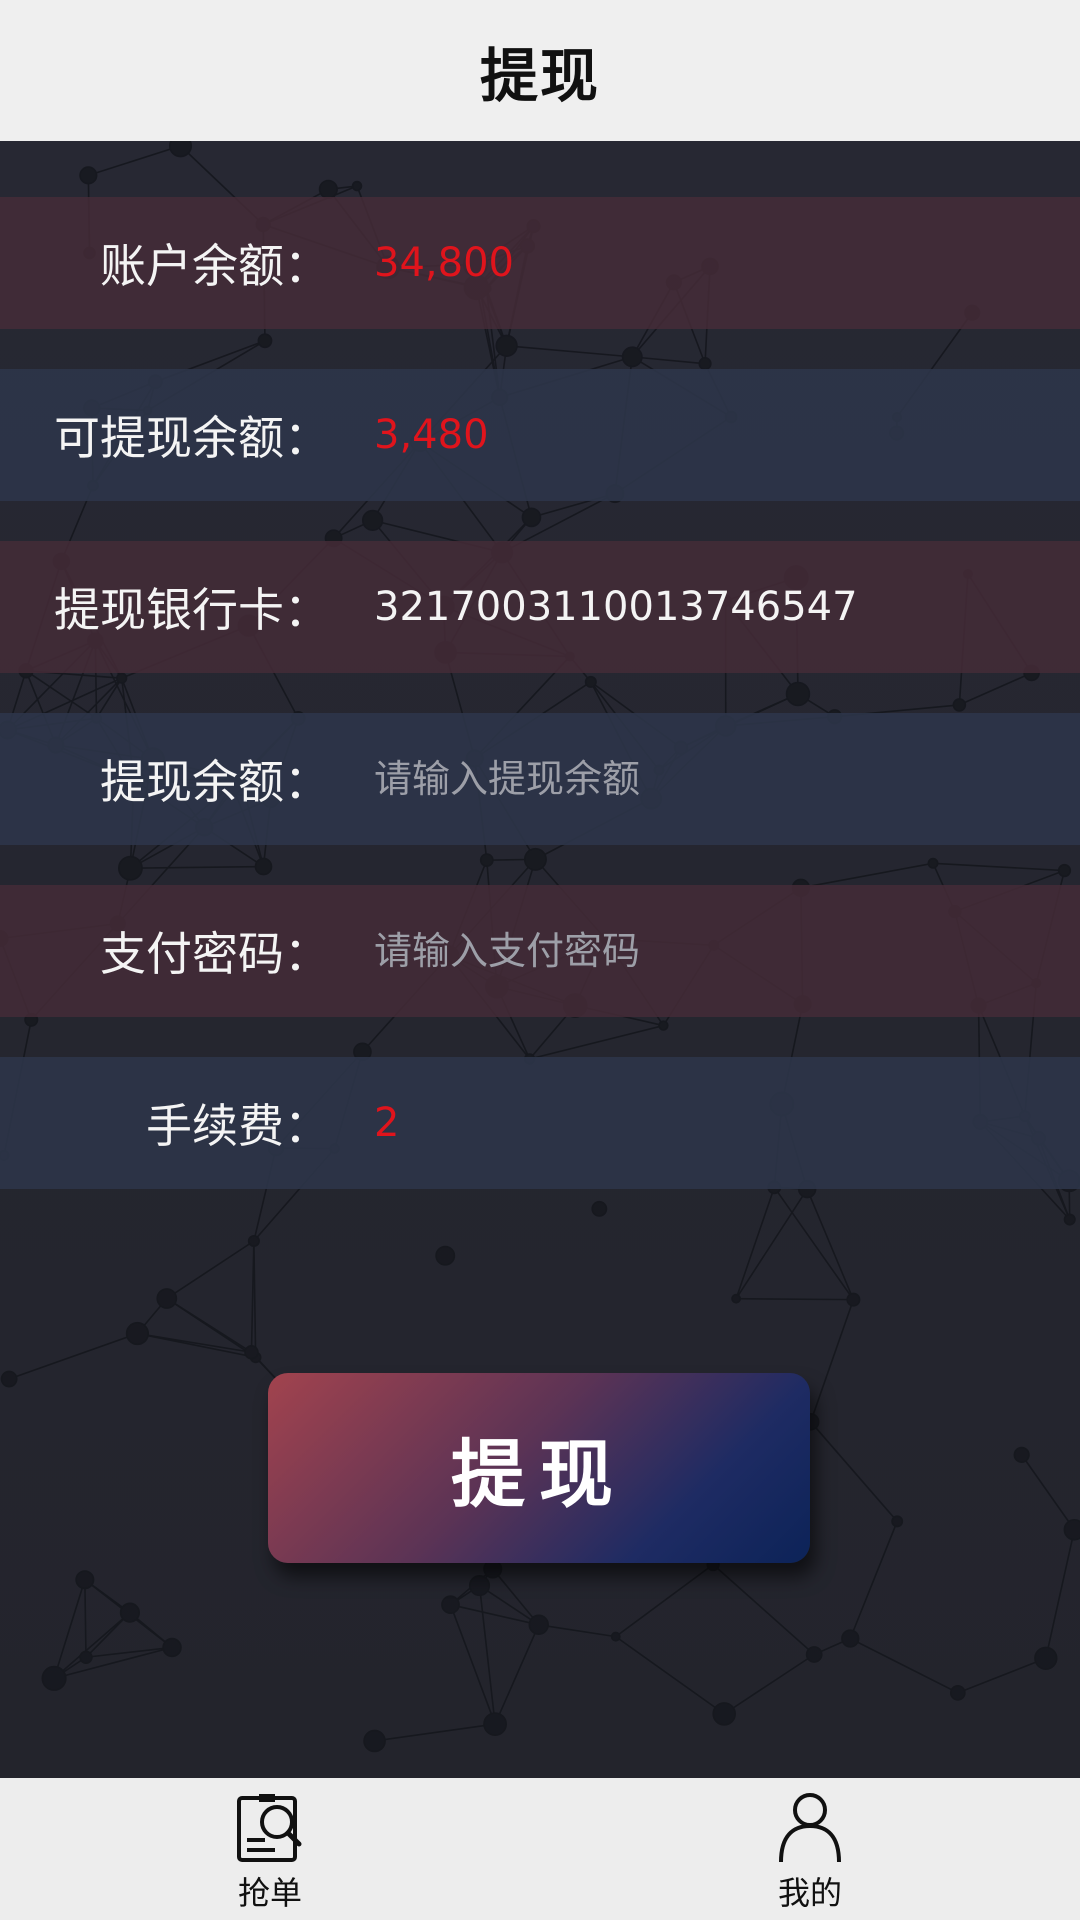  Describe the element at coordinates (238, 1126) in the screenshot. I see `fee-label: 手续费：` at that location.